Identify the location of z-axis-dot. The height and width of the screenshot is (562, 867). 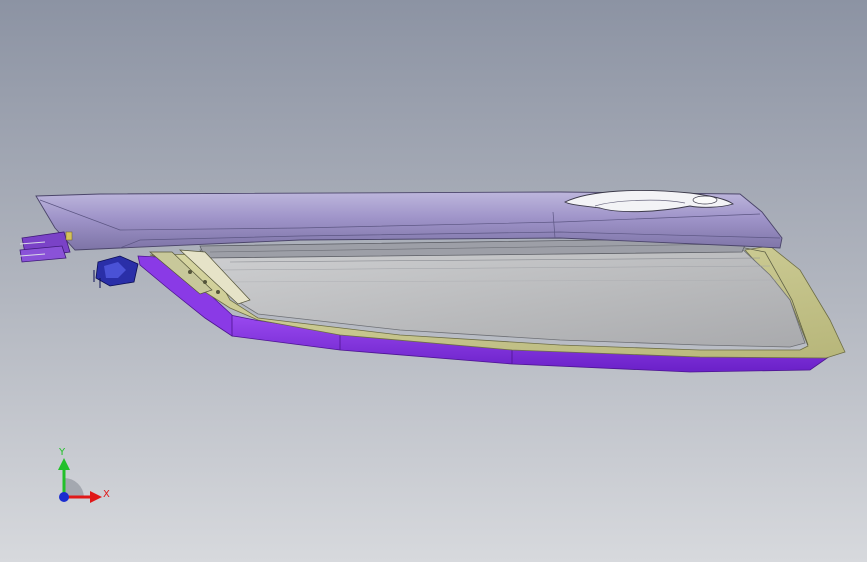
(64, 497).